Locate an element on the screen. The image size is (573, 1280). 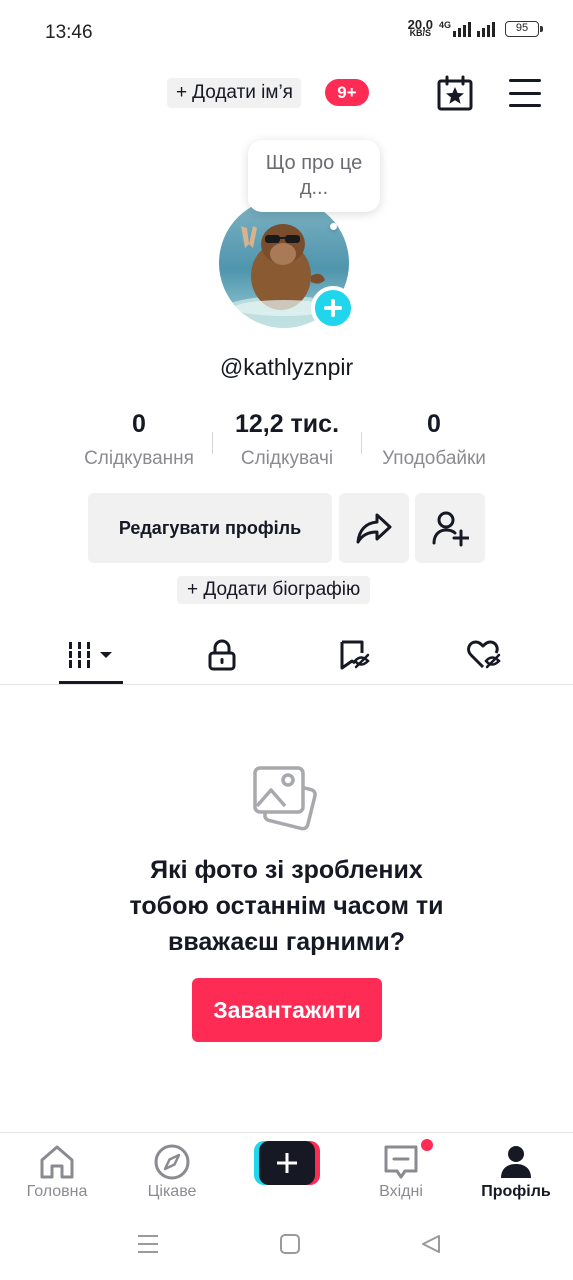
empty-state-line: Які фото зі зроблених is located at coordinates (286, 870).